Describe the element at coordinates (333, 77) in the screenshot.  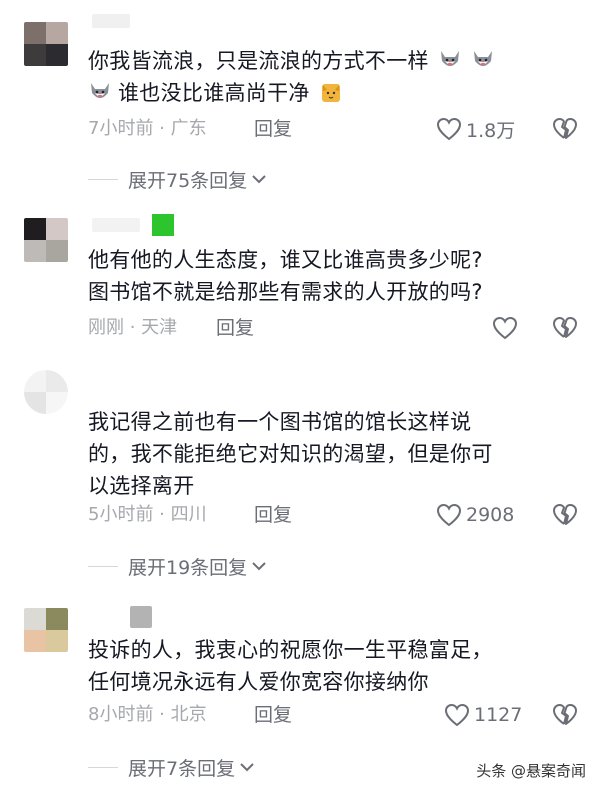
I see `comment-text: 你我皆流浪，只是流浪的方式不一样 谁也没比谁高尚干净` at that location.